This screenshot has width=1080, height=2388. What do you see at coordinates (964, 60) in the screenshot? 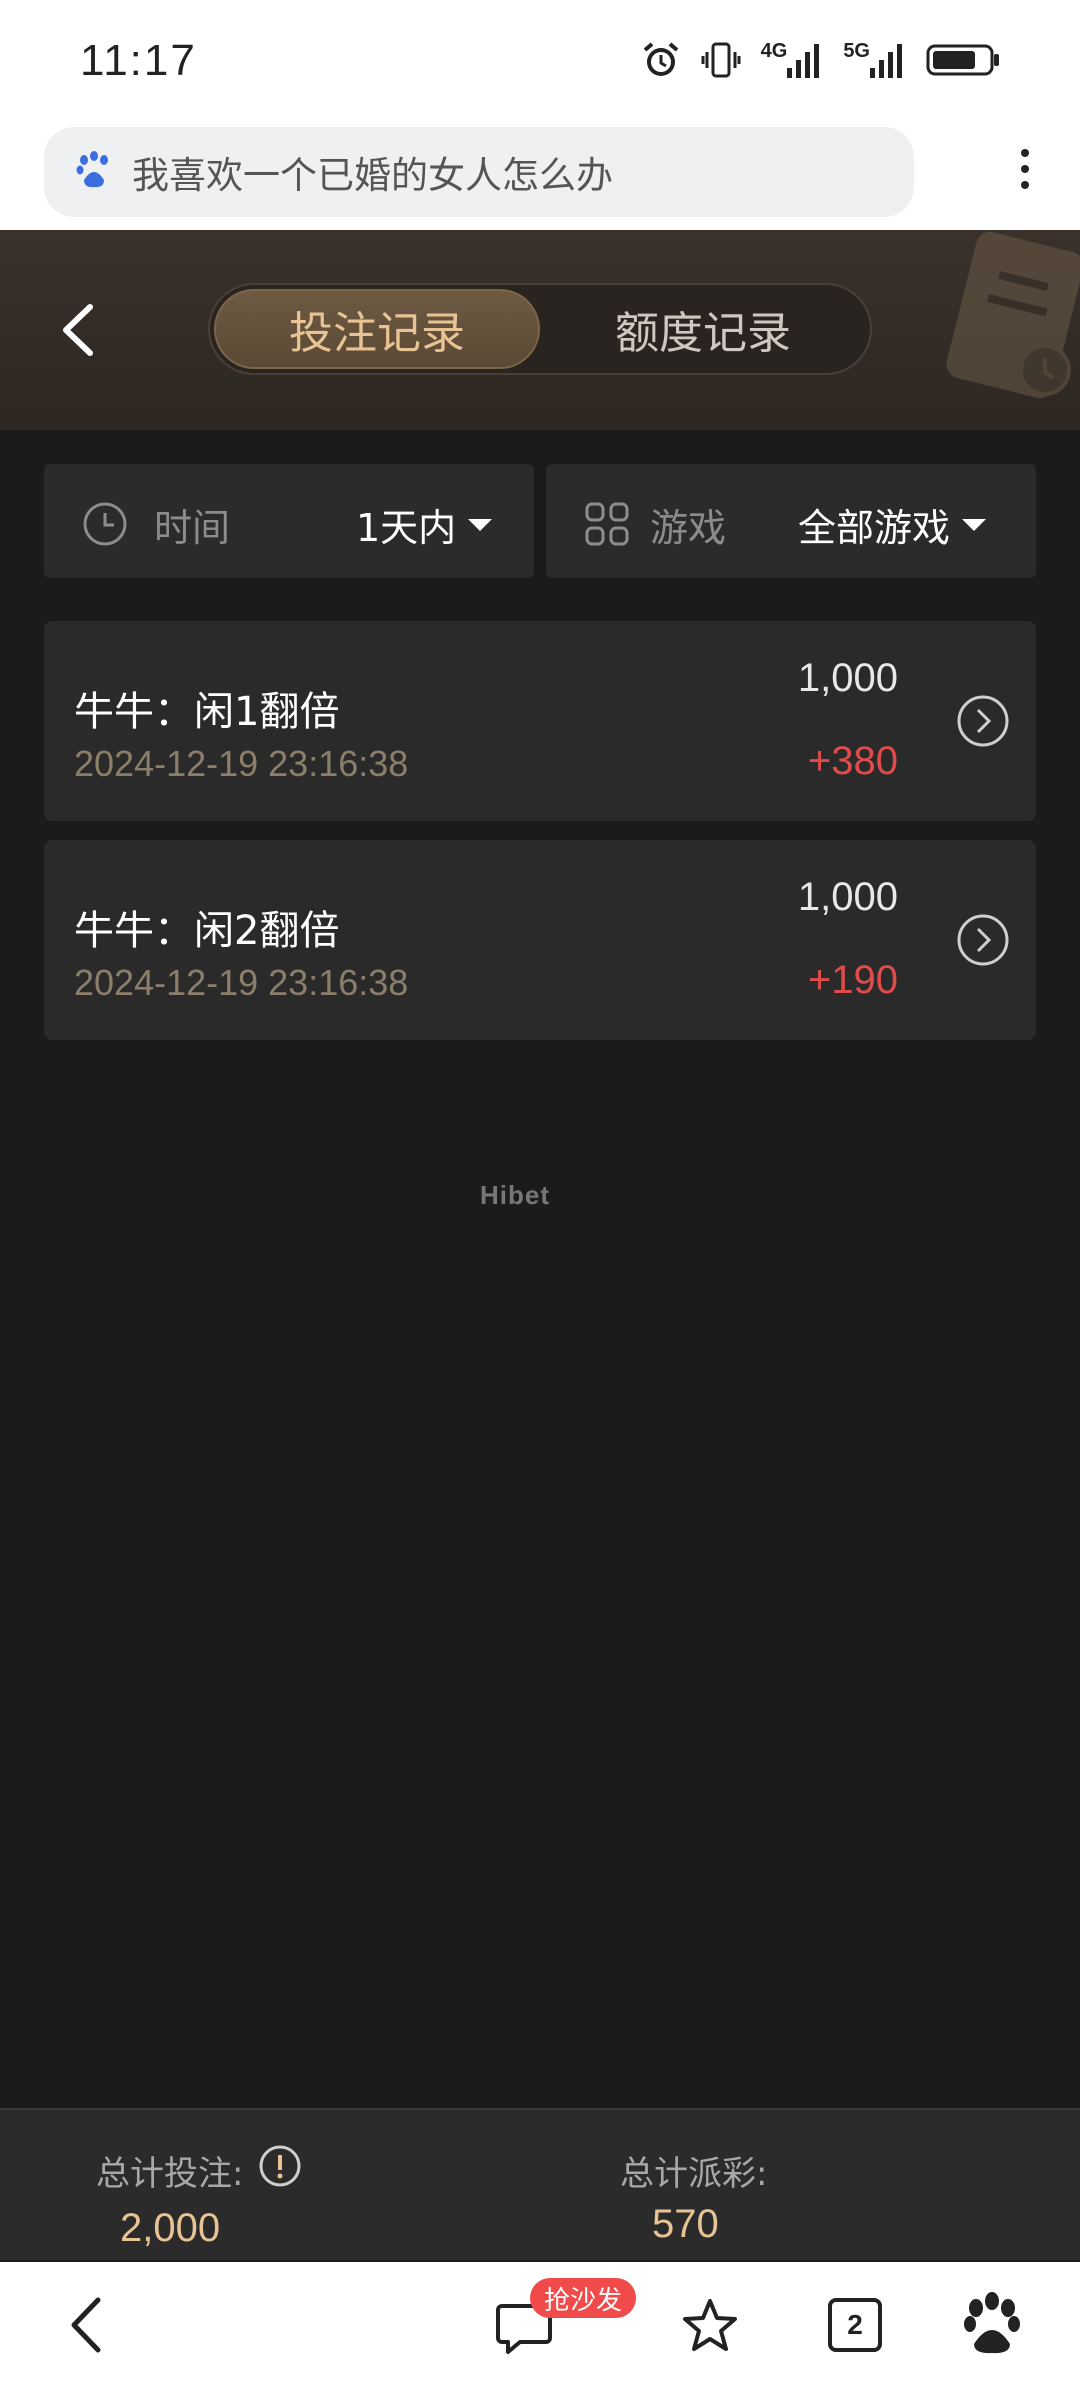
I see `battery-icon` at bounding box center [964, 60].